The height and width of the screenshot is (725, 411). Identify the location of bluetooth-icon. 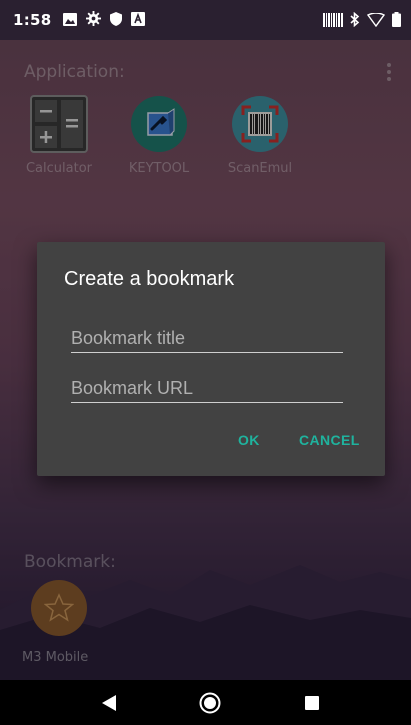
(355, 21).